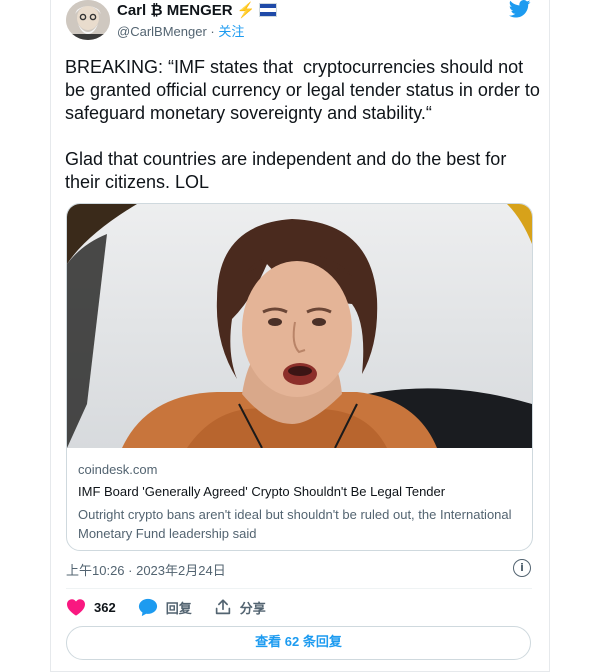  I want to click on flag-icon, so click(268, 10).